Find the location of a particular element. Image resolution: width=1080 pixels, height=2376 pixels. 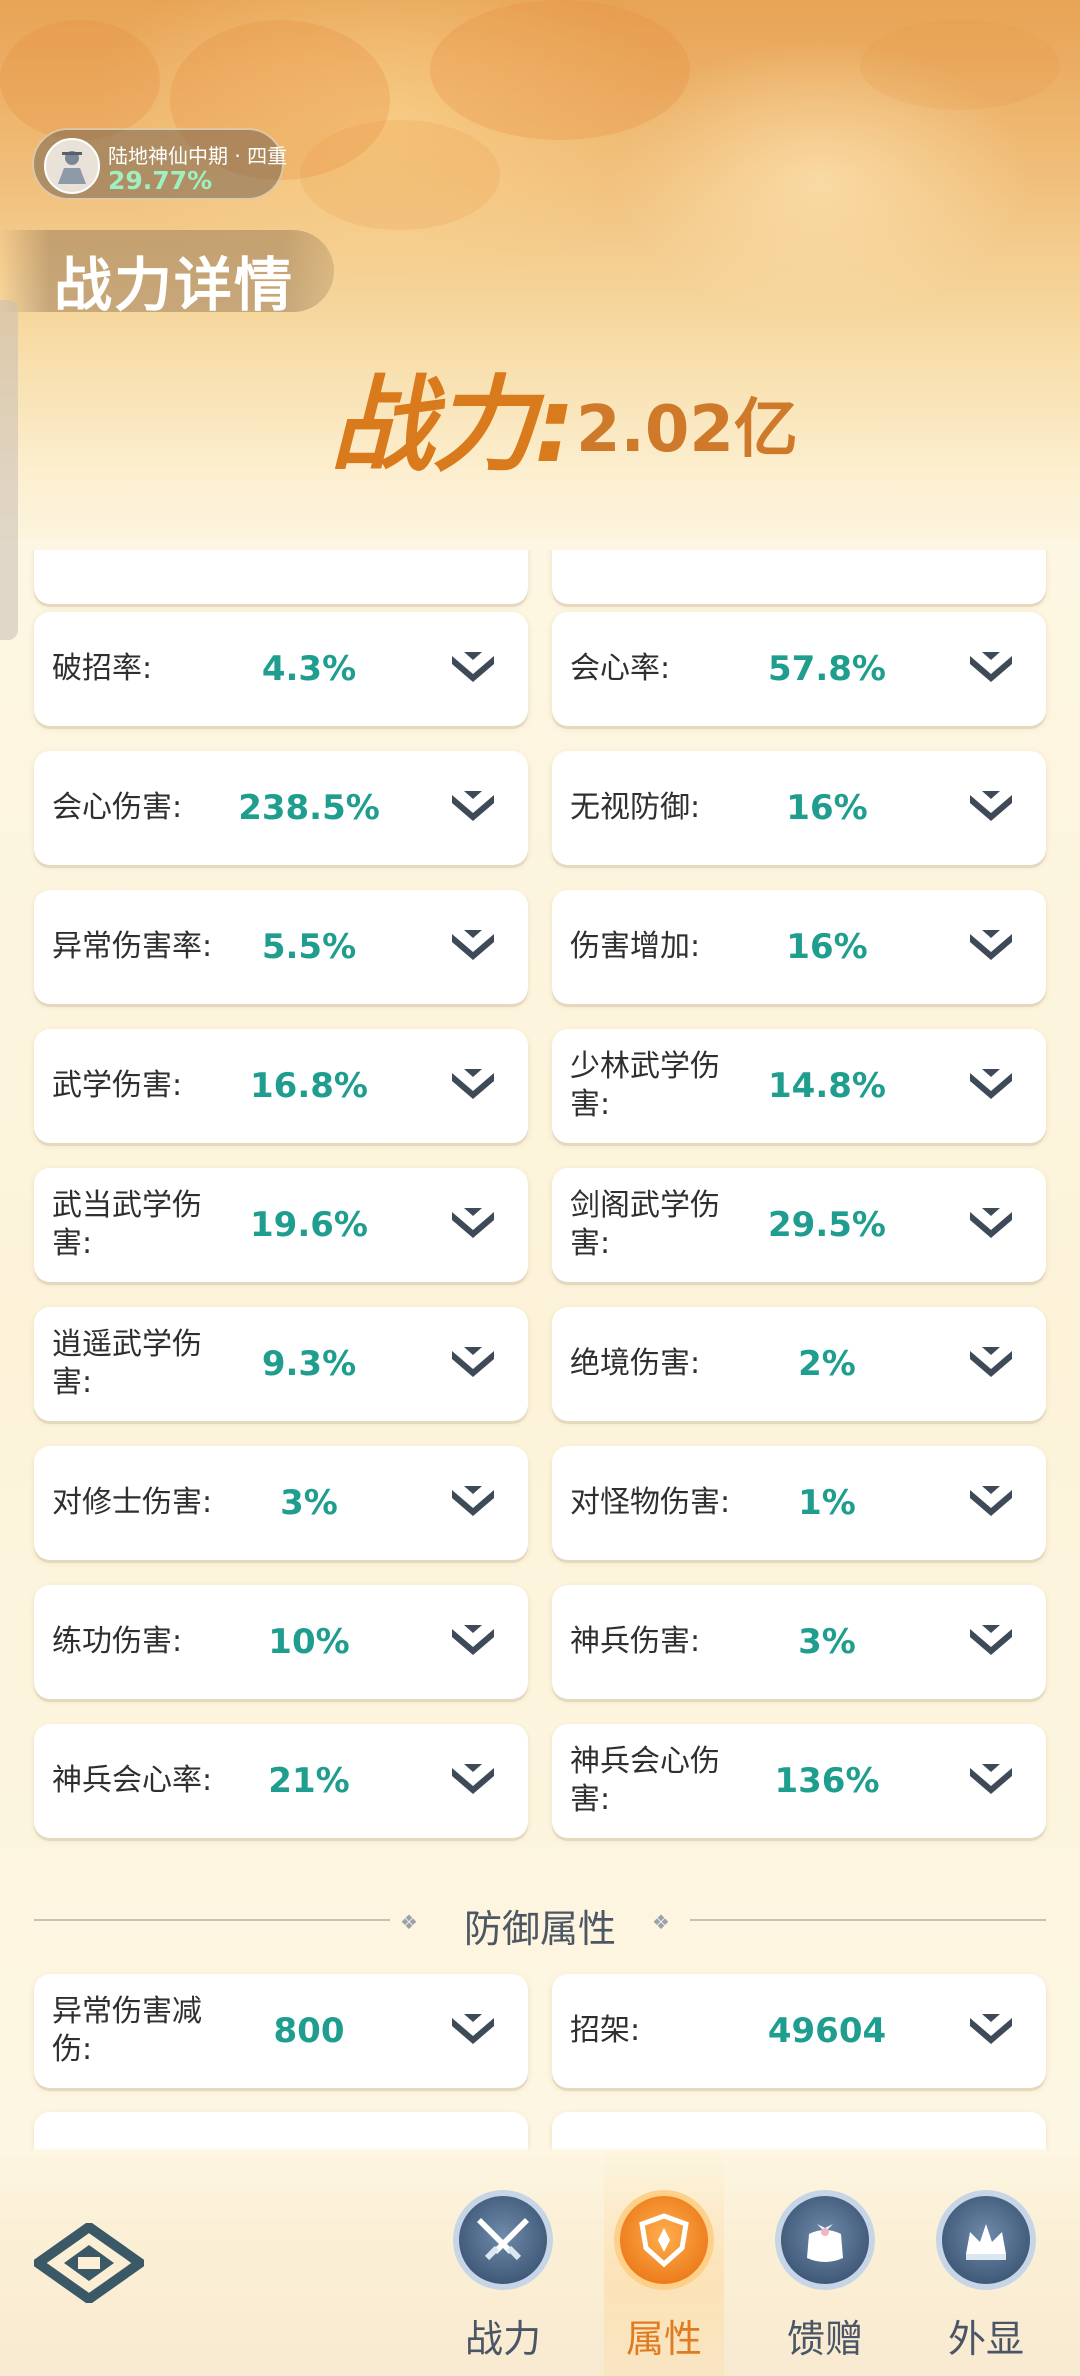

realm-level-badge: 陆地神仙中期 · 四重 29.77% is located at coordinates (160, 164).